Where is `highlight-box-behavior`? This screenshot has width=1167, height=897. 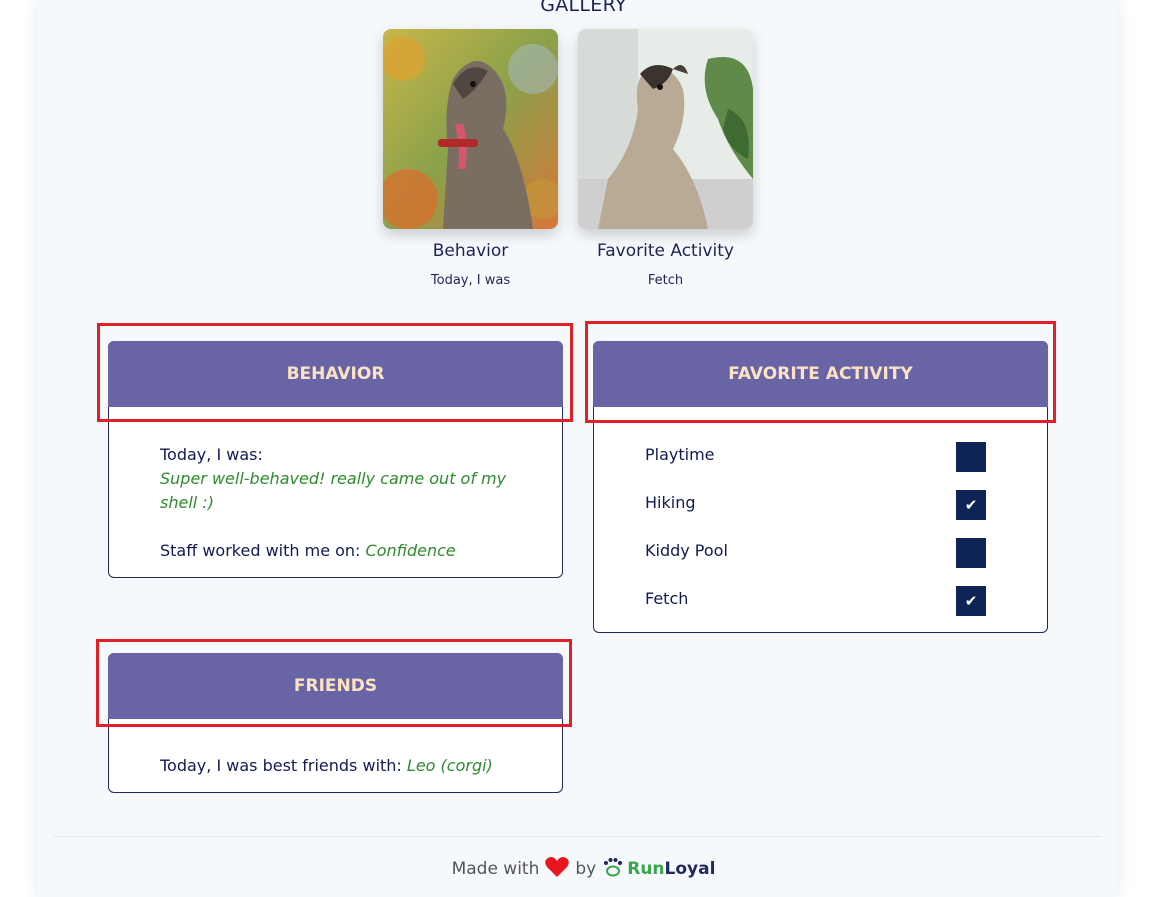
highlight-box-behavior is located at coordinates (335, 372).